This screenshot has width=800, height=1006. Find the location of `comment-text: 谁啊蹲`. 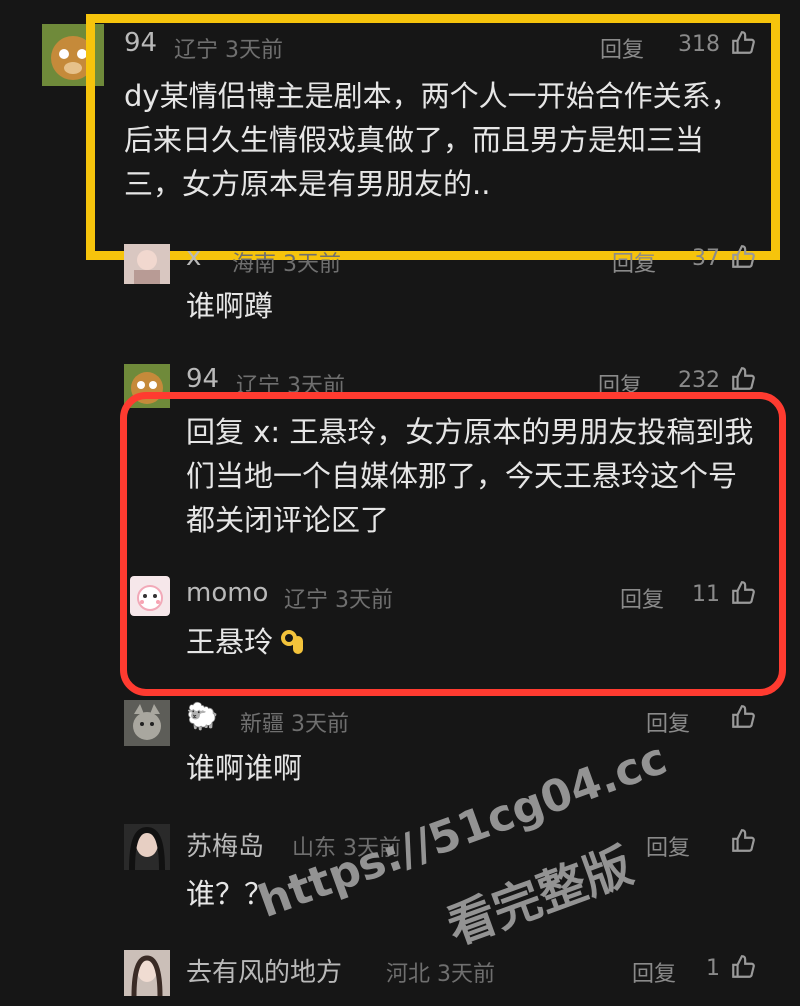

comment-text: 谁啊蹲 is located at coordinates (230, 306).